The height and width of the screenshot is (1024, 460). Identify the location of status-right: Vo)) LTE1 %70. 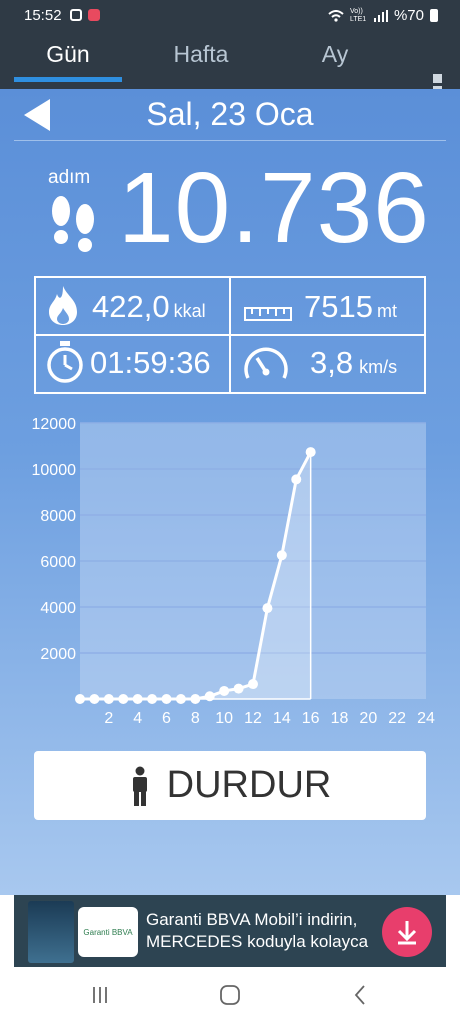
(383, 15).